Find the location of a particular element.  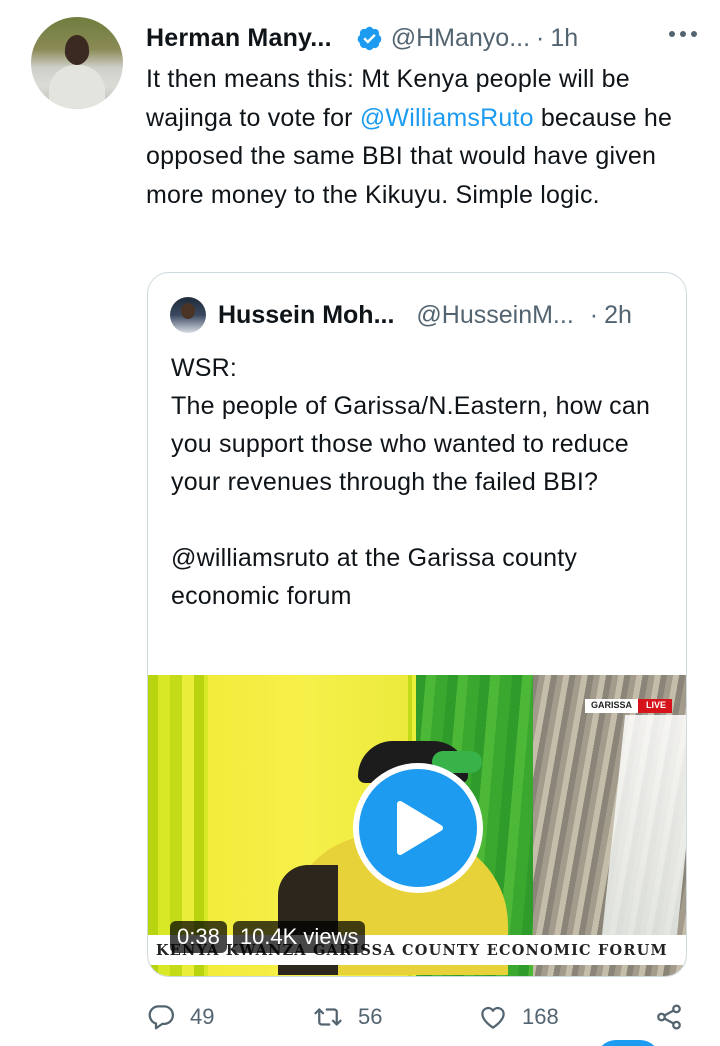

retweet-count: 56 is located at coordinates (370, 1016).